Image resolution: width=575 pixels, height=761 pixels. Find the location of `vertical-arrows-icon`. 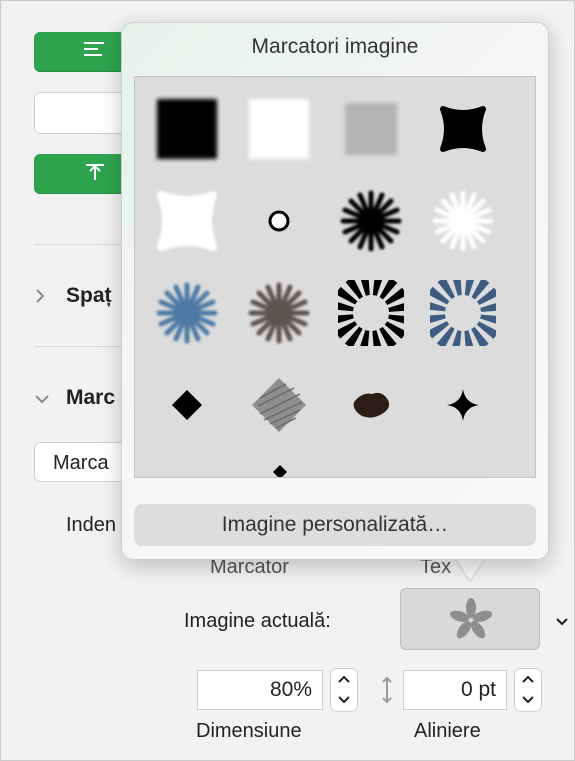

vertical-arrows-icon is located at coordinates (387, 693).